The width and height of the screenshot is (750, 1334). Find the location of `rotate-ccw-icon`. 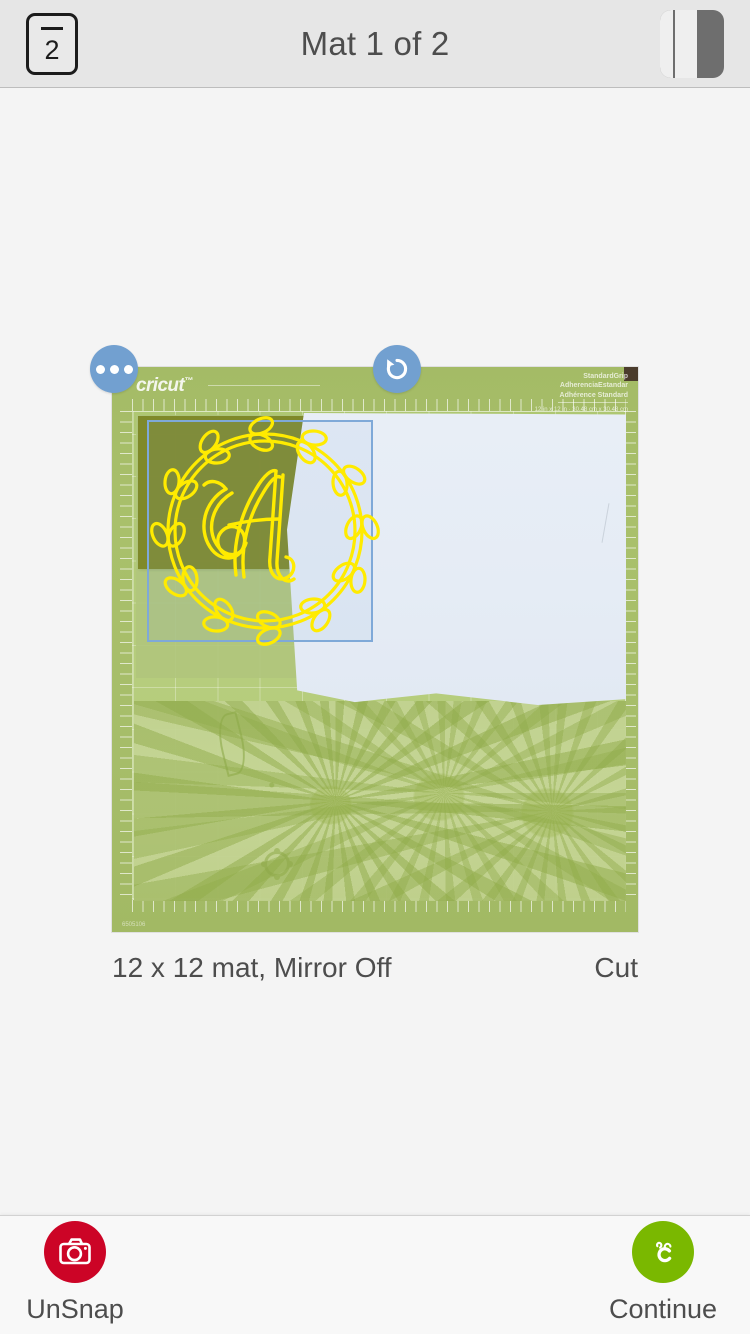

rotate-ccw-icon is located at coordinates (397, 369).